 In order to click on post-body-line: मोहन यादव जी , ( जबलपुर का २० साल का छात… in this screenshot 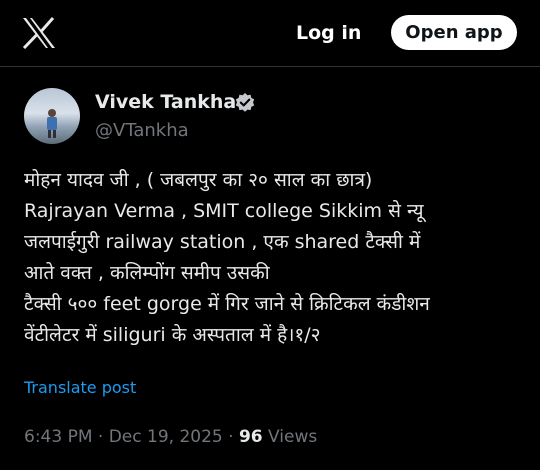, I will do `click(198, 180)`.